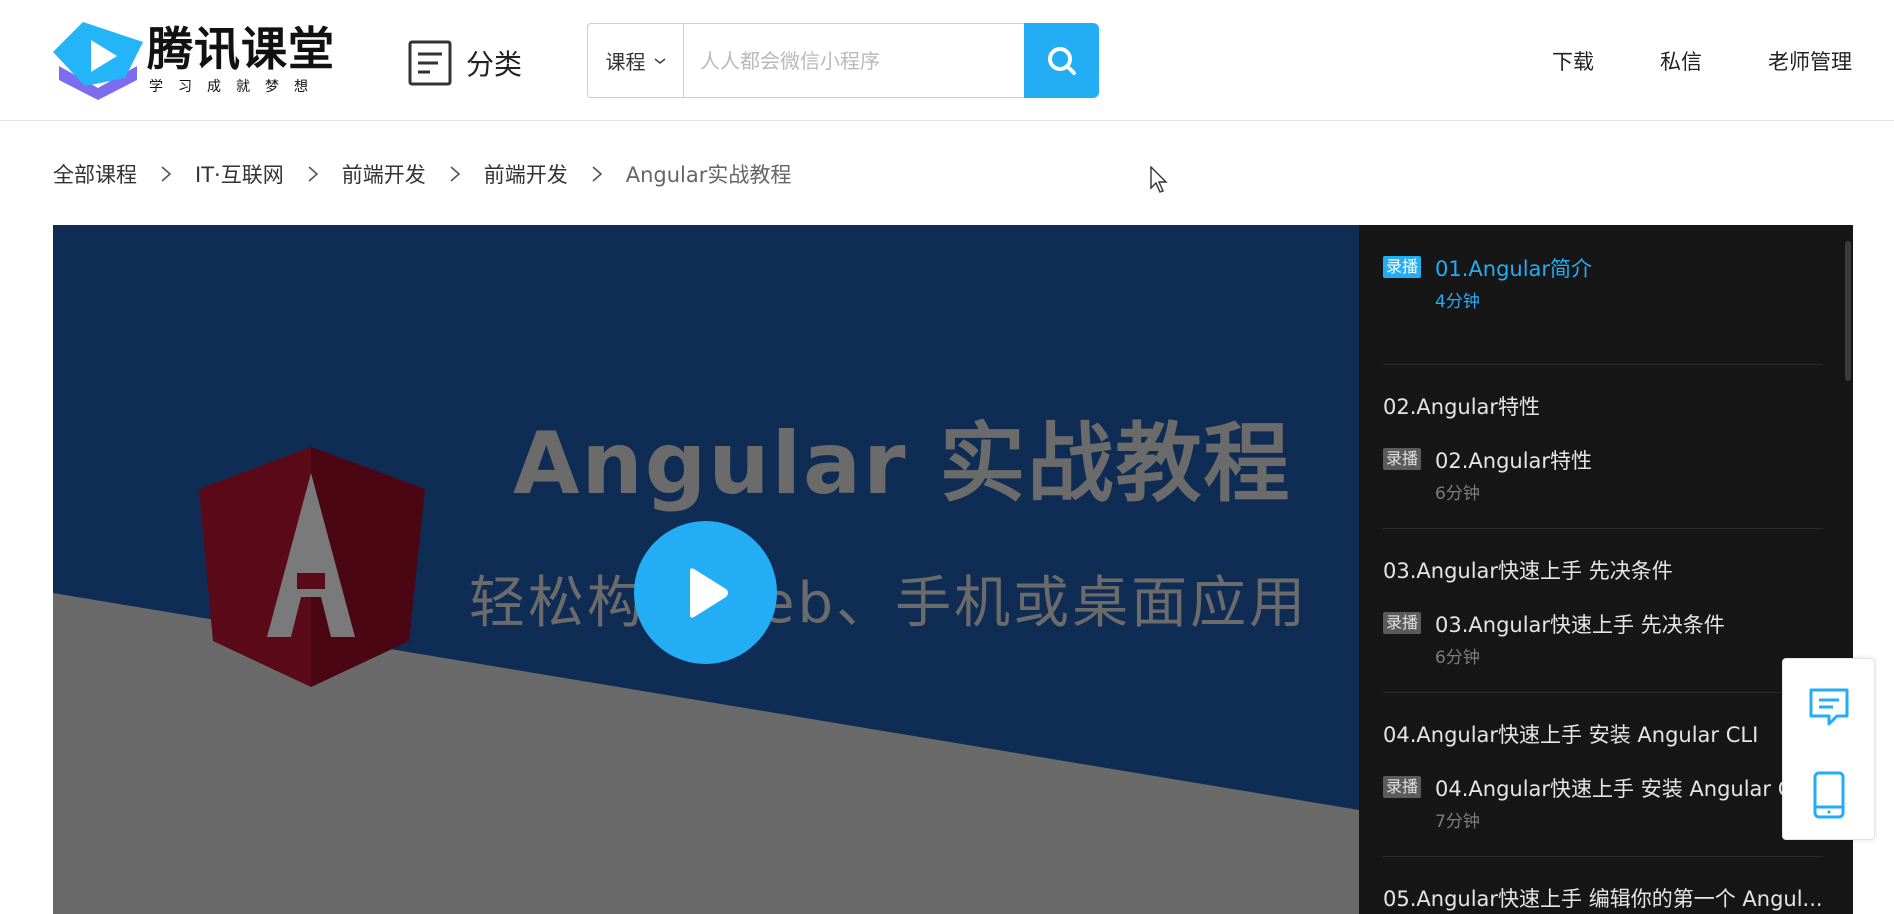 The width and height of the screenshot is (1894, 914). Describe the element at coordinates (625, 62) in the screenshot. I see `search-type-label: 课程` at that location.